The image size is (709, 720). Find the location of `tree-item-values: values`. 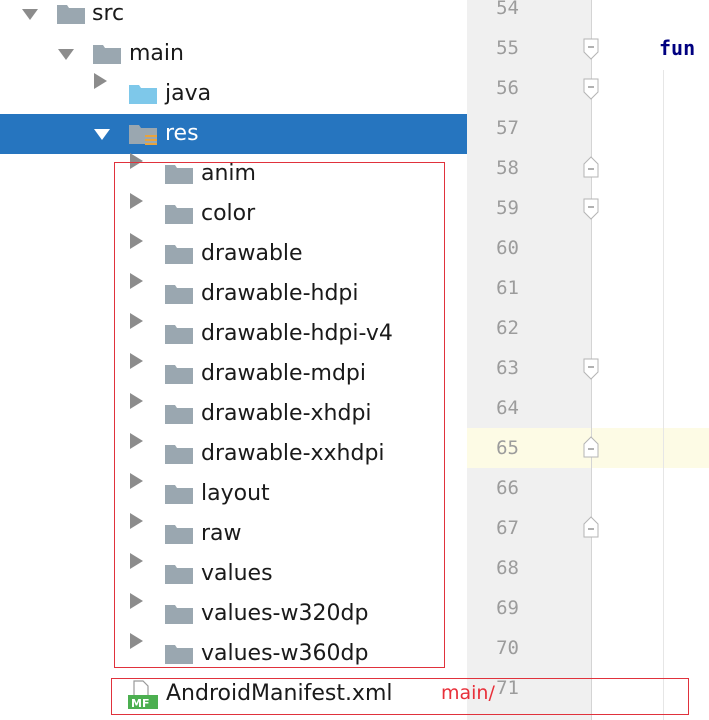

tree-item-values: values is located at coordinates (233, 573).